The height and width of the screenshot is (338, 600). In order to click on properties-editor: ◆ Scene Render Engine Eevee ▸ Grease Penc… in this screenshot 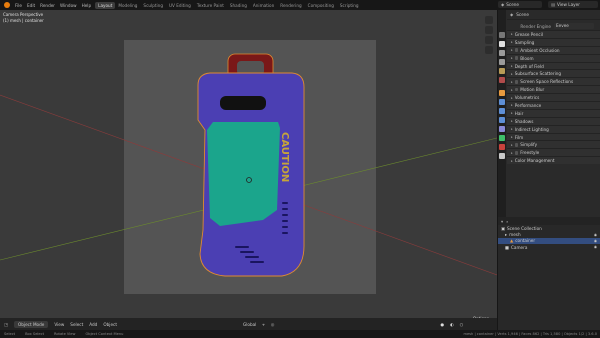, I will do `click(548, 113)`.